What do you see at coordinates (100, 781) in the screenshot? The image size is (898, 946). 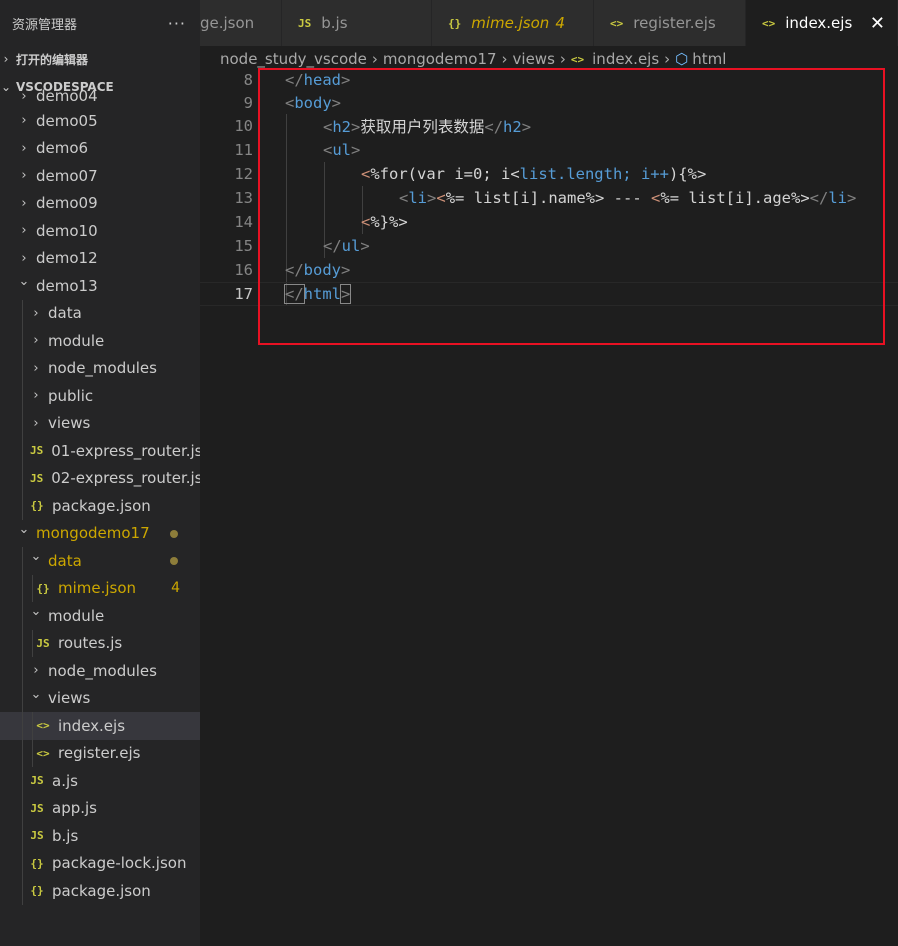 I see `tree-file: JS a.js` at bounding box center [100, 781].